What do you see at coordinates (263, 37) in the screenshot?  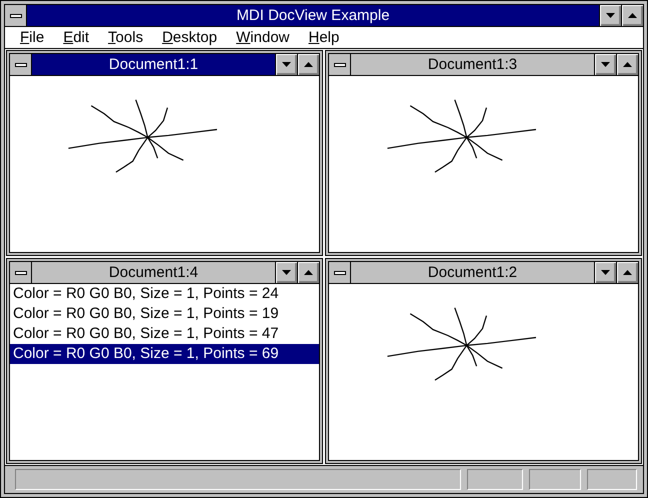 I see `menu-item: Window` at bounding box center [263, 37].